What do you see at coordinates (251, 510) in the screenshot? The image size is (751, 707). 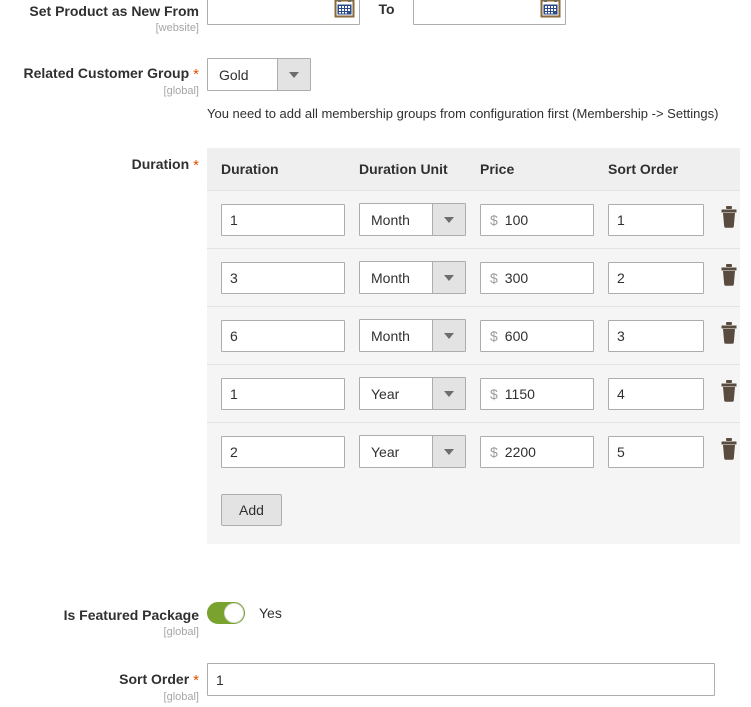 I see `add-duration-row-button: Add` at bounding box center [251, 510].